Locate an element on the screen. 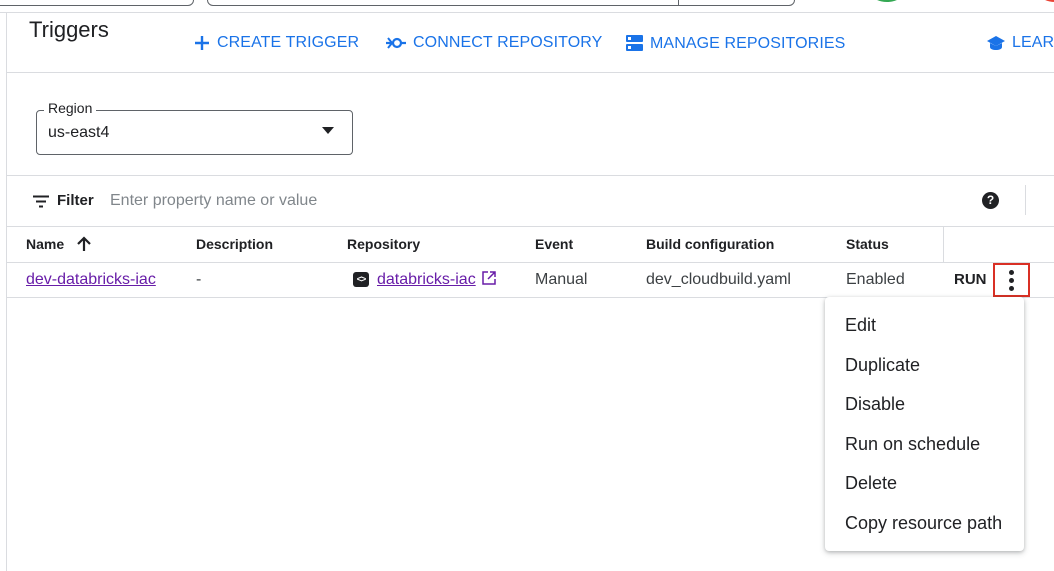 The width and height of the screenshot is (1054, 571). trigger-build-configuration: dev_cloudbuild.yaml is located at coordinates (718, 279).